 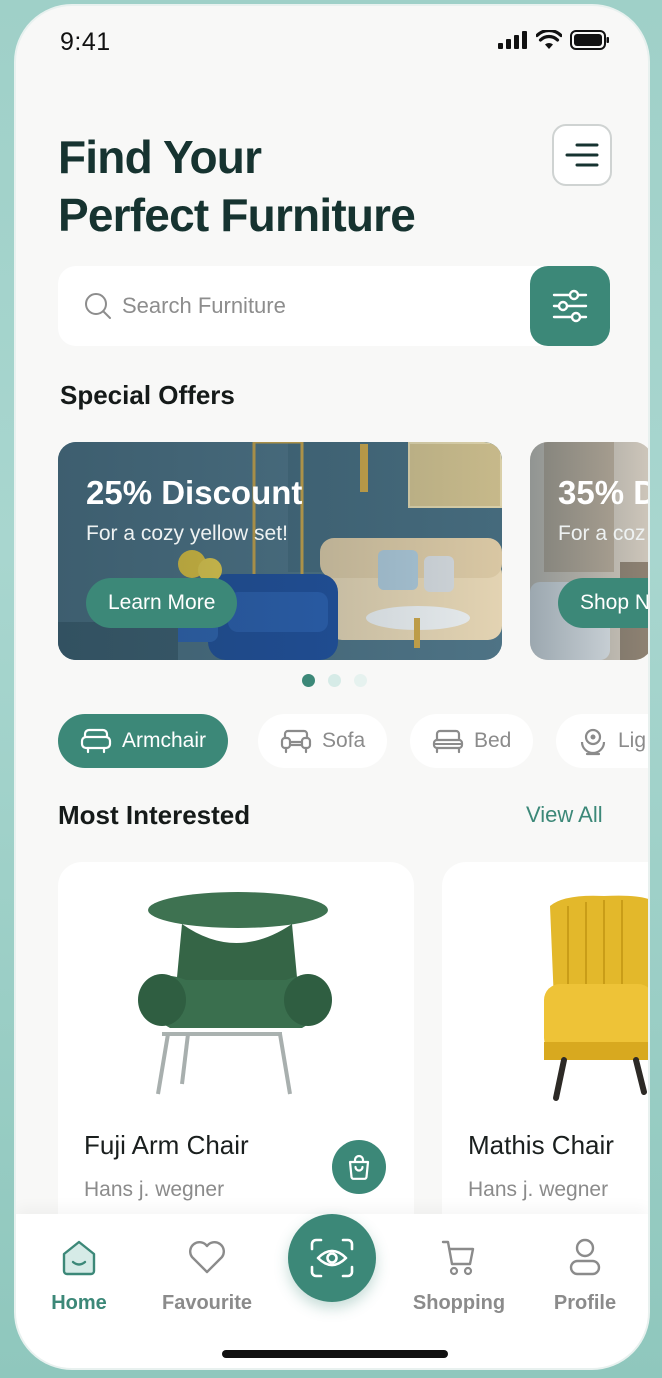 I want to click on scan-eye-icon, so click(x=332, y=1258).